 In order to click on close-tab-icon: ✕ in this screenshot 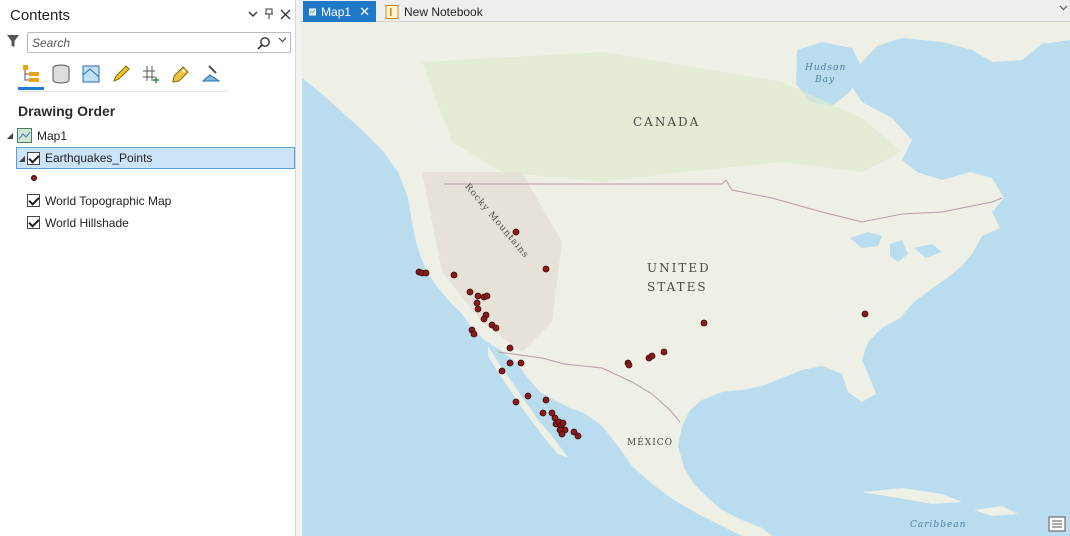, I will do `click(364, 12)`.